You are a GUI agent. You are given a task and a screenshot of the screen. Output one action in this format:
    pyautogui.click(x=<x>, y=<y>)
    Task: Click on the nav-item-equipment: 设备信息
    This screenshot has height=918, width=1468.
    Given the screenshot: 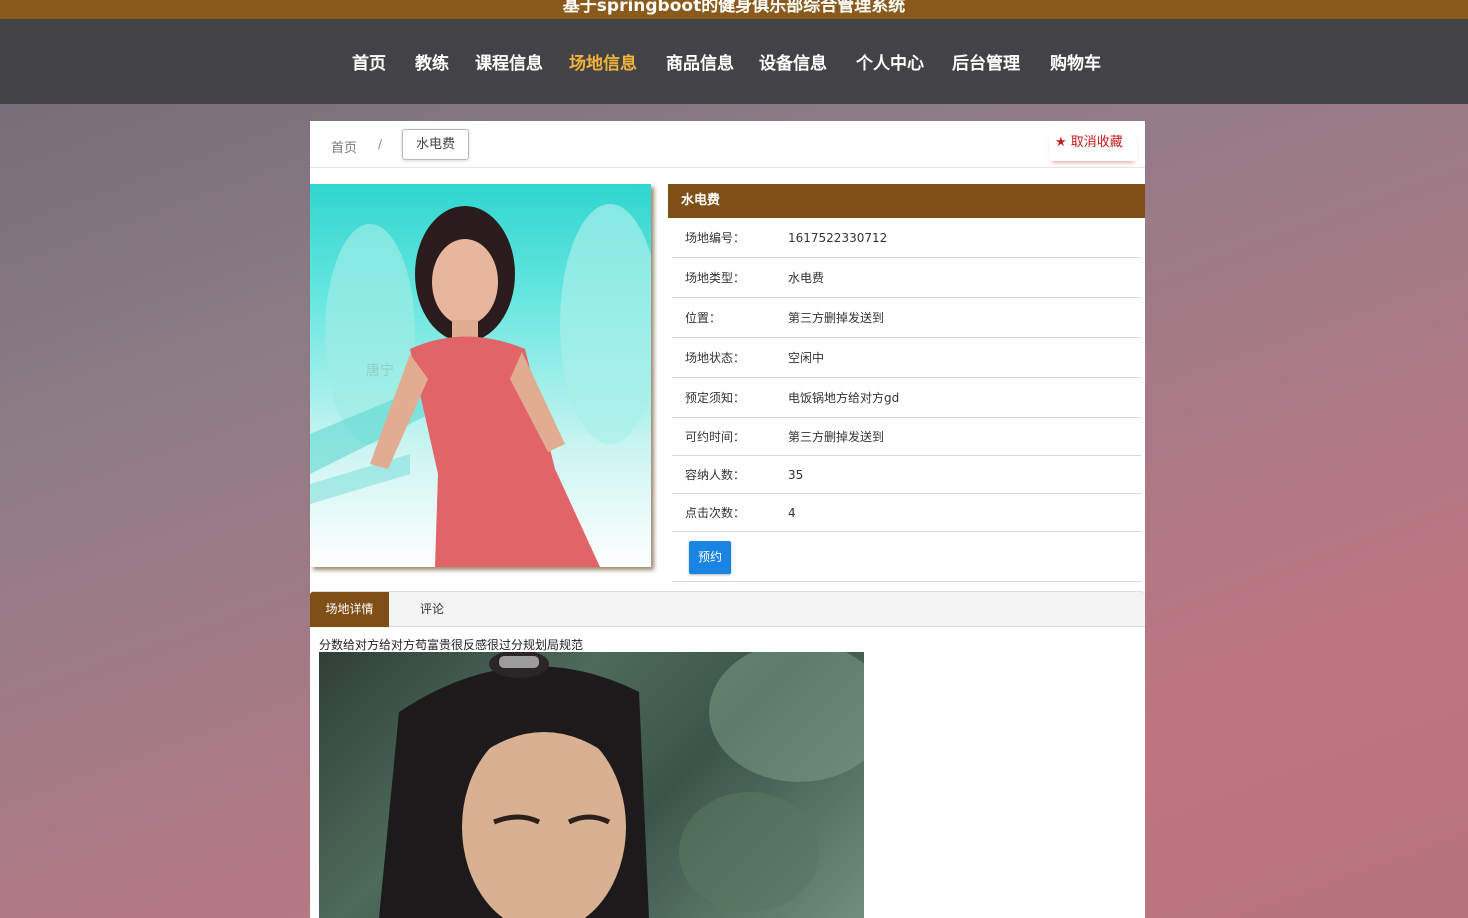 What is the action you would take?
    pyautogui.click(x=793, y=61)
    